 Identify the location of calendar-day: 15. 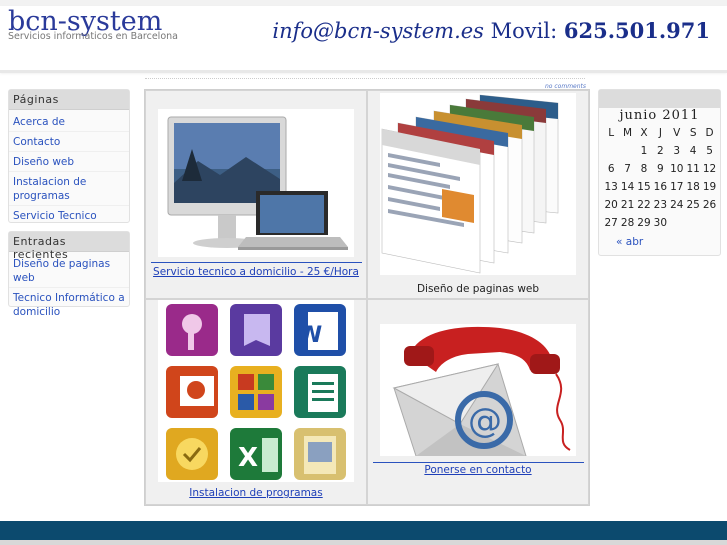
(644, 187).